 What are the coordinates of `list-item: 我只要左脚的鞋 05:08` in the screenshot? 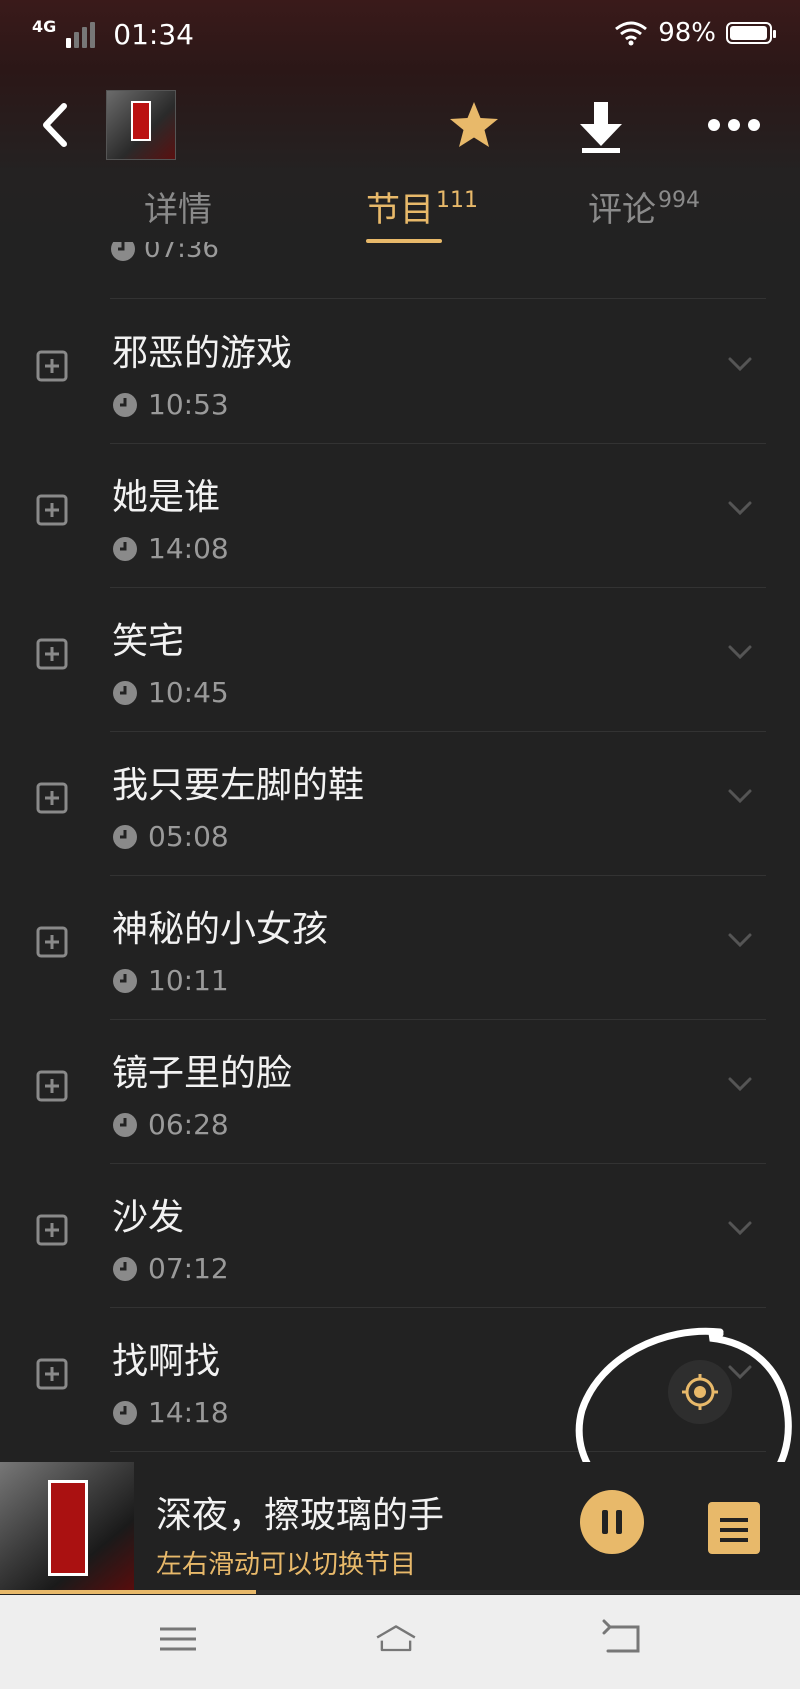 It's located at (400, 804).